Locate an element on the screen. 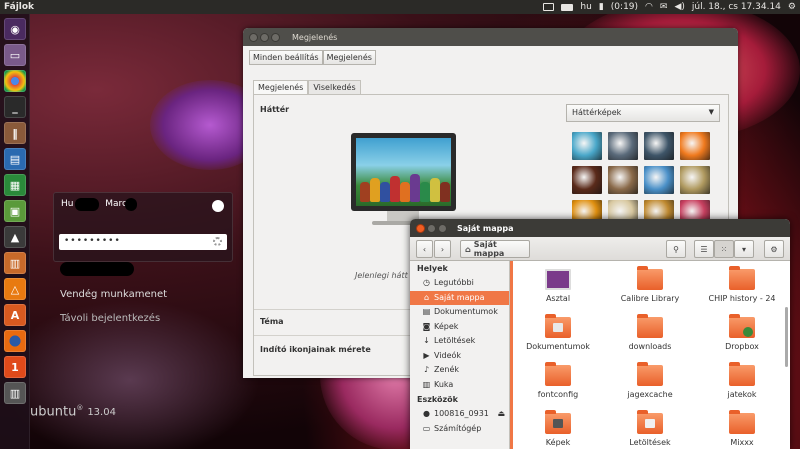 Image resolution: width=800 pixels, height=449 pixels. path-home-button: ⌂ Saját mappa is located at coordinates (495, 249).